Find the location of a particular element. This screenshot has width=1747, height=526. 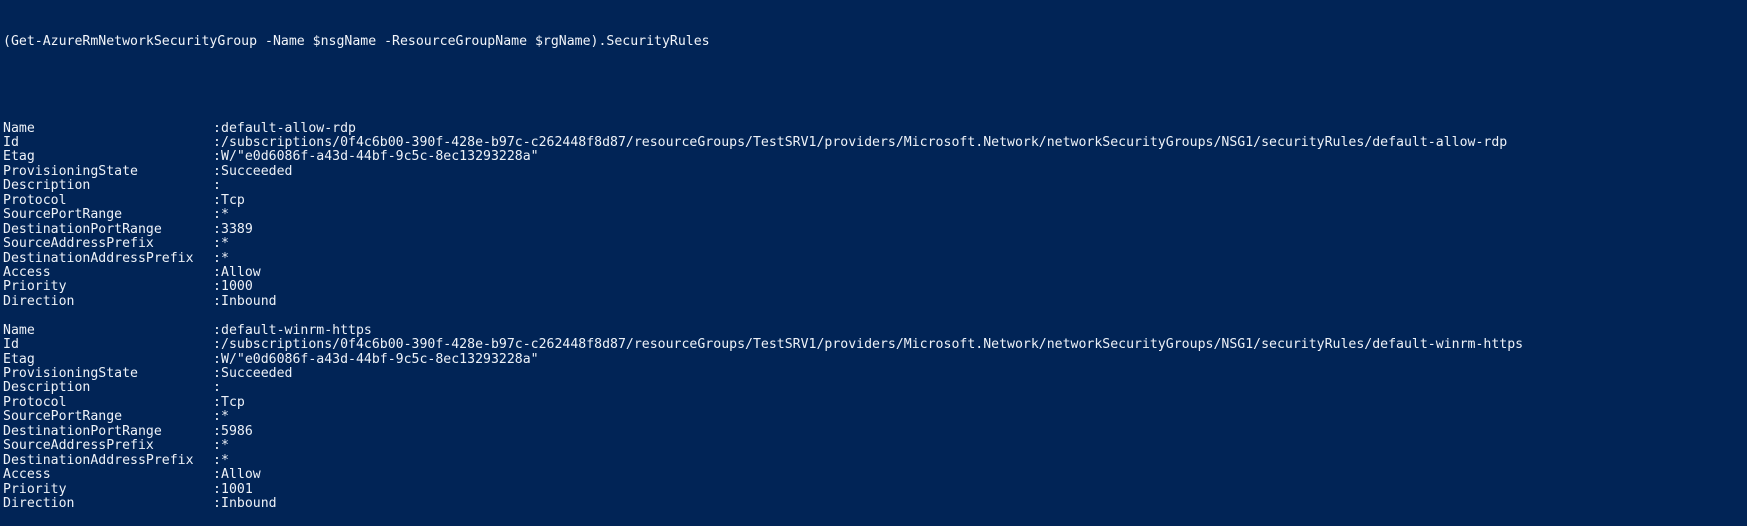

property-row: DestinationPortRange:5986 is located at coordinates (875, 431).